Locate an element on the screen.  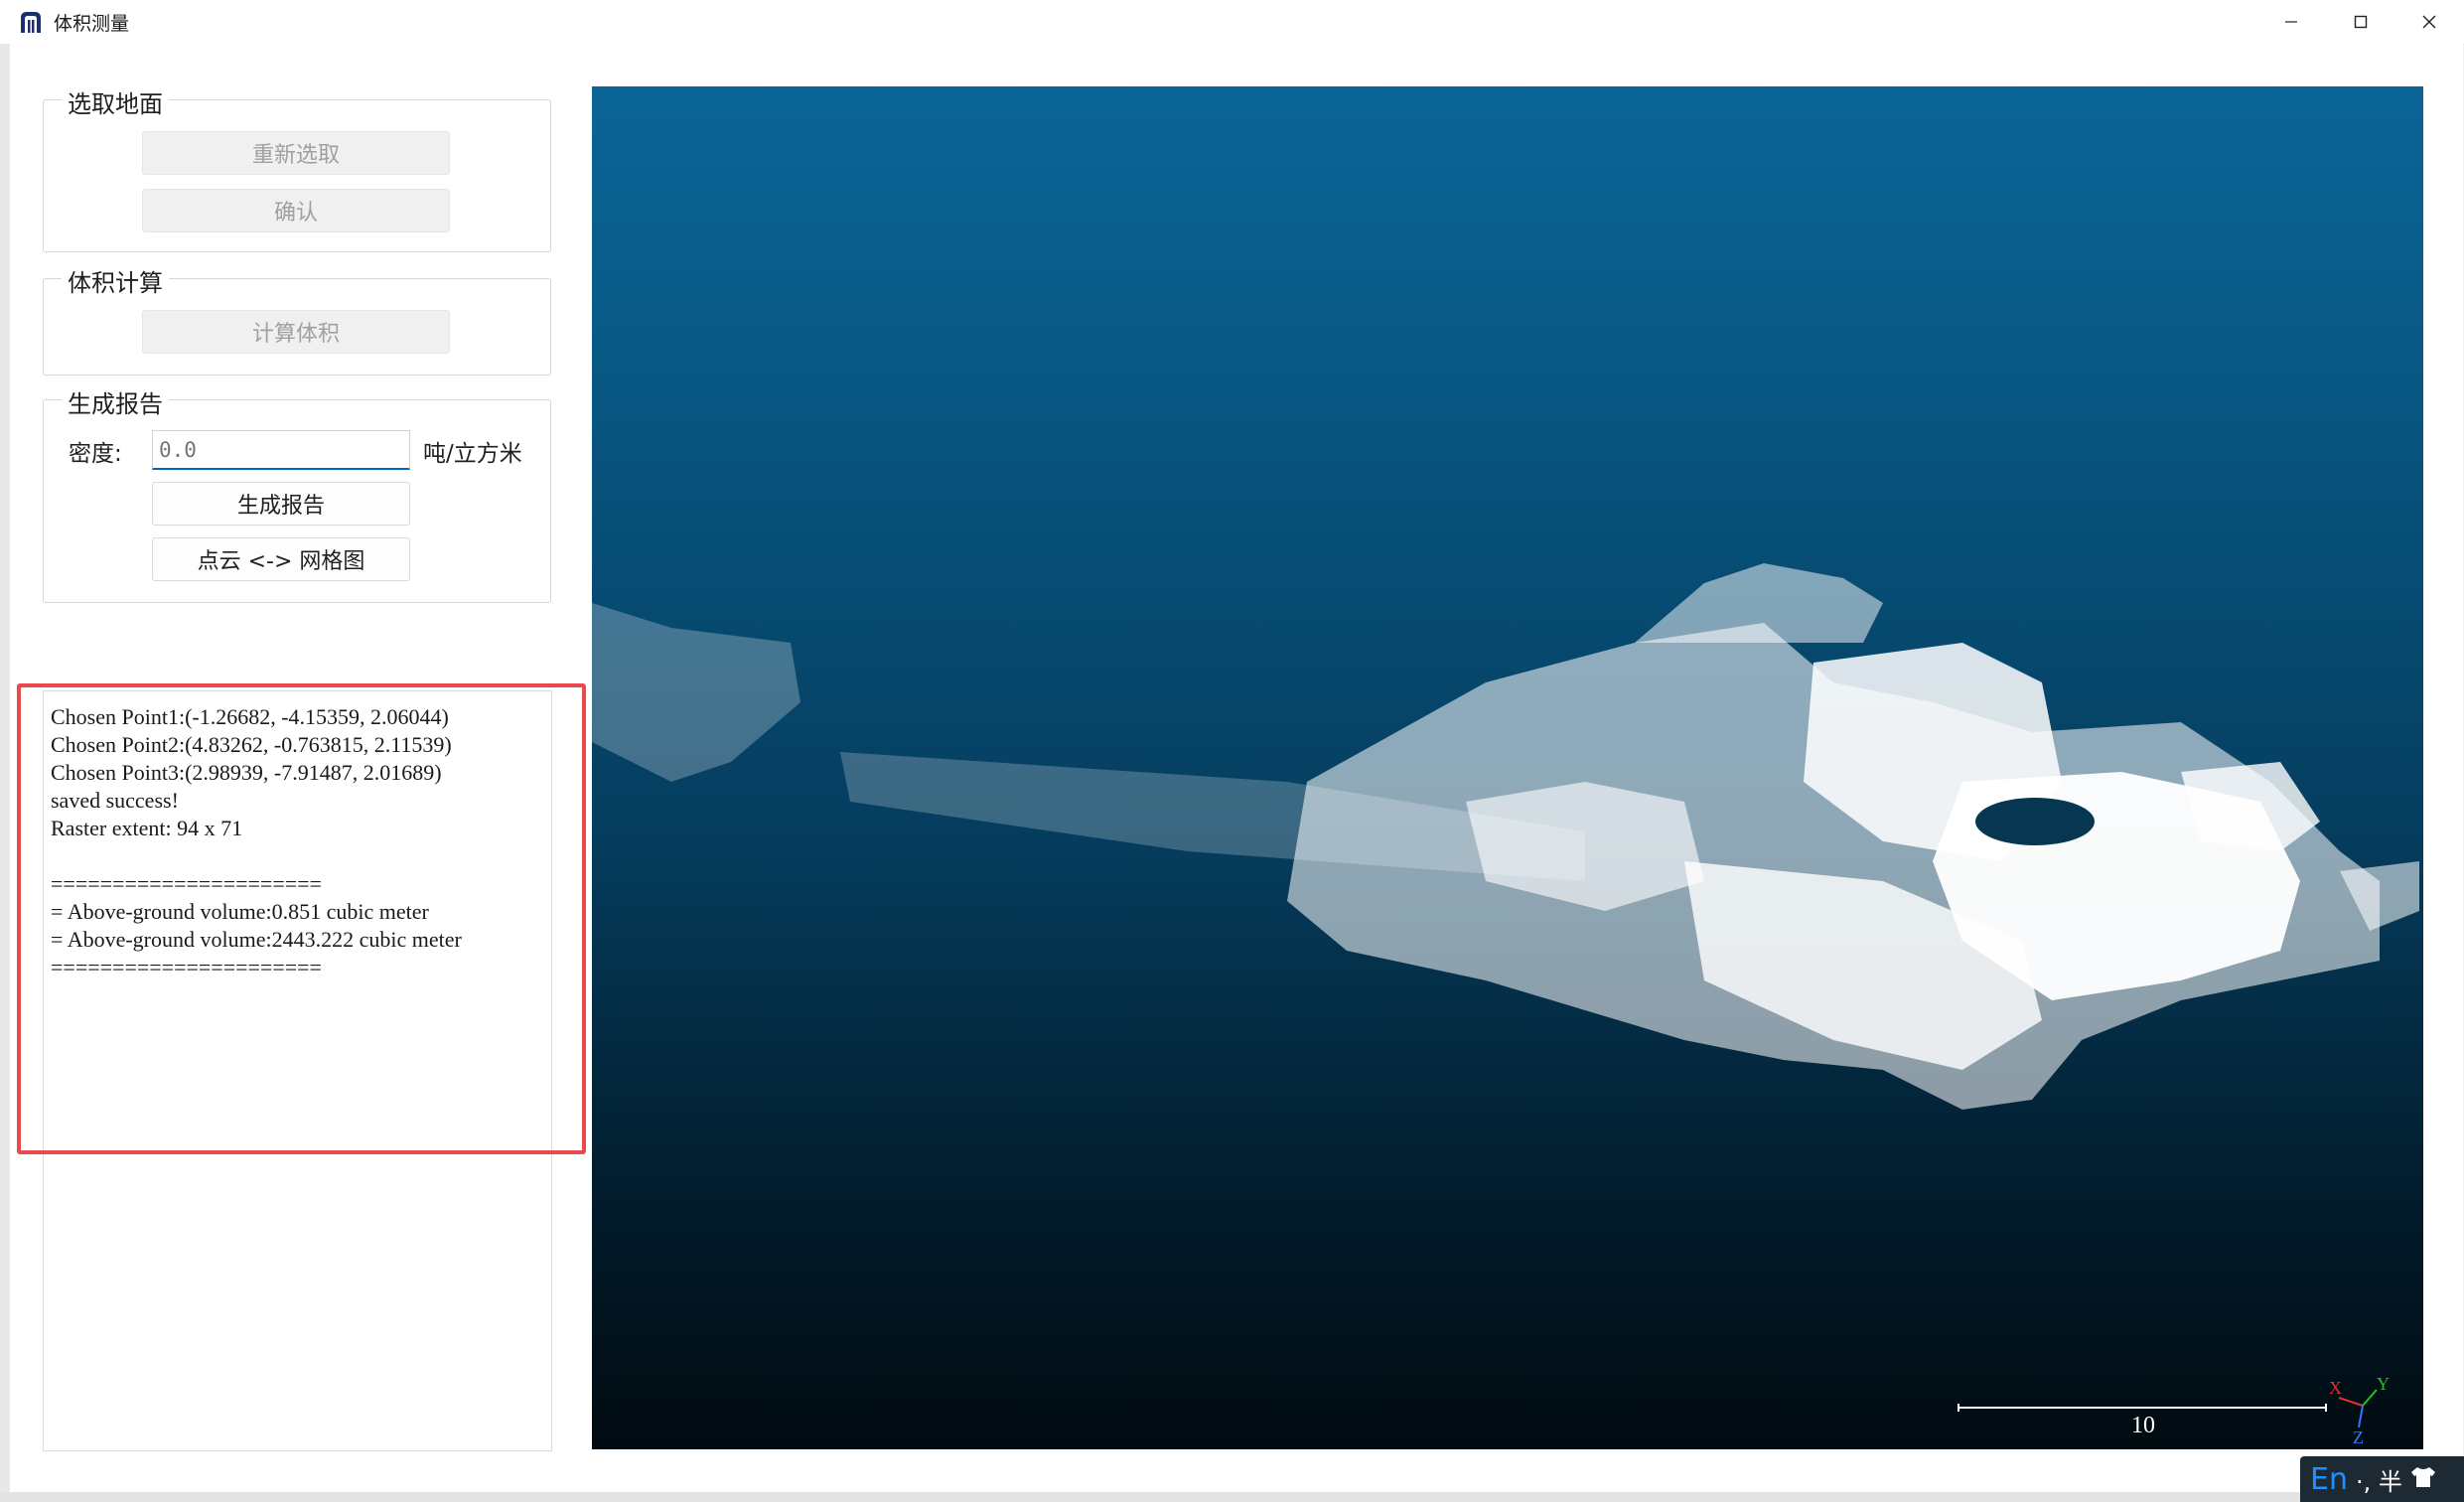
reselect-button: 重新选取 is located at coordinates (296, 153).